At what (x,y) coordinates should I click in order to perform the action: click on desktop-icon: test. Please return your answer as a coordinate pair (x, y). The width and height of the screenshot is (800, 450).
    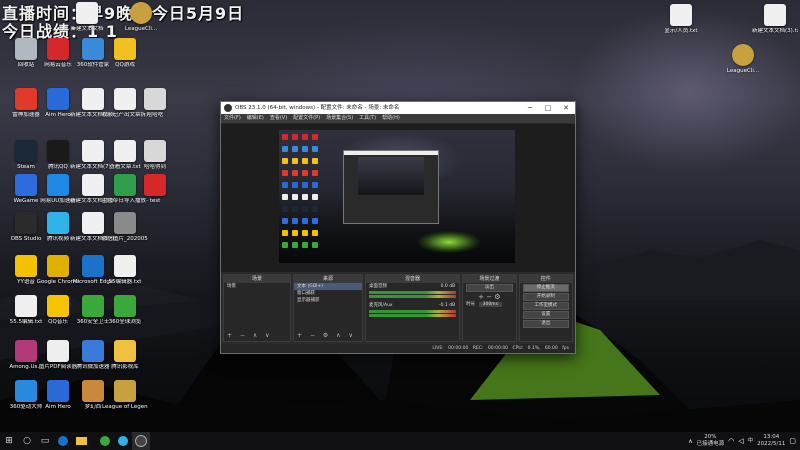
    Looking at the image, I should click on (155, 189).